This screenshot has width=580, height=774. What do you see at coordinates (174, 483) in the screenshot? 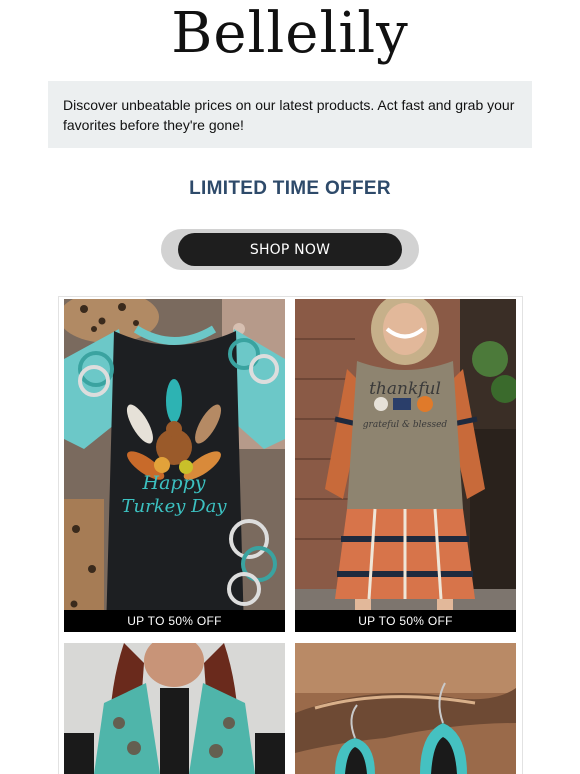
I see `tee-print-line1: Happy` at bounding box center [174, 483].